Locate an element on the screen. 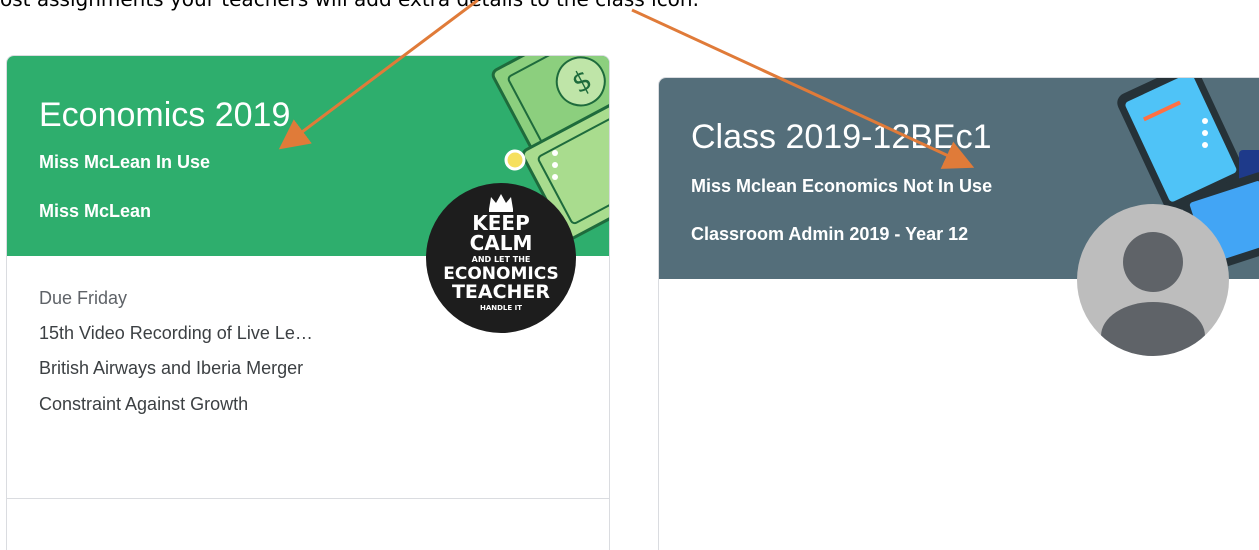  assignment-link: British Airways and Iberia Merger is located at coordinates (171, 368).